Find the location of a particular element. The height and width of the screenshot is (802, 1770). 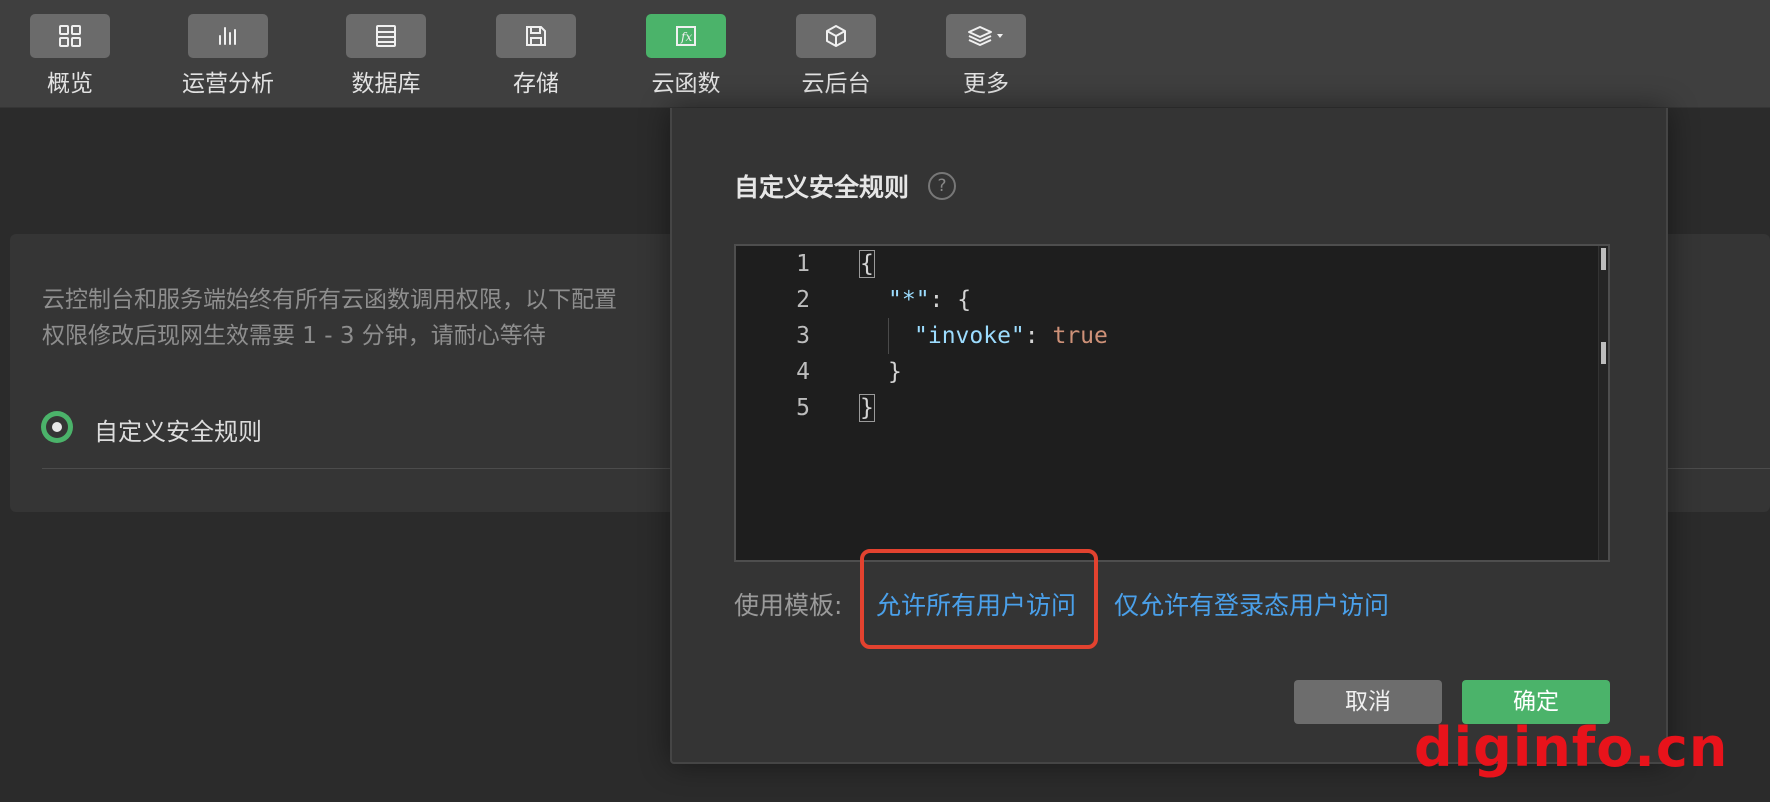

bar-chart-icon is located at coordinates (227, 36).